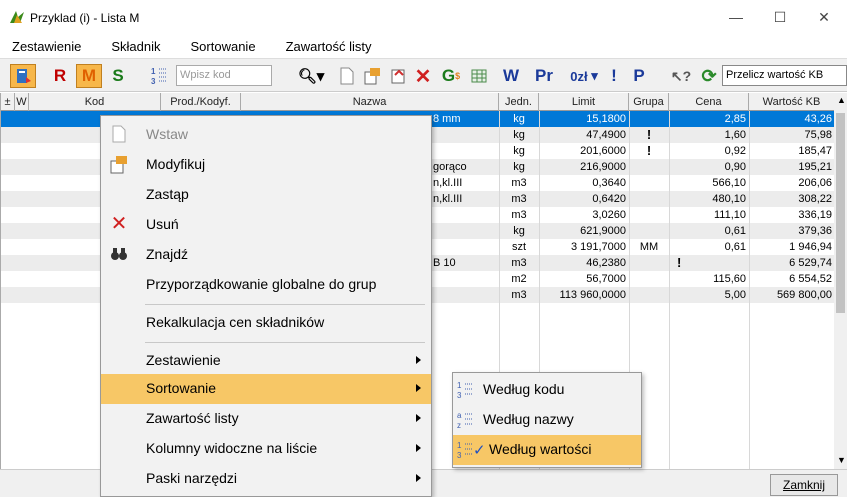  I want to click on cell-cena: 0,61, so click(735, 231).